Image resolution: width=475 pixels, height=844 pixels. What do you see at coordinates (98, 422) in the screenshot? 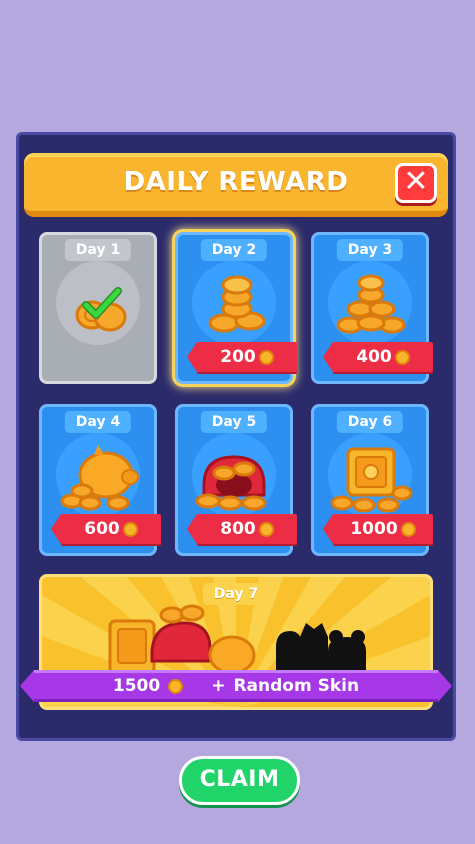
I see `day-label: Day 4` at bounding box center [98, 422].